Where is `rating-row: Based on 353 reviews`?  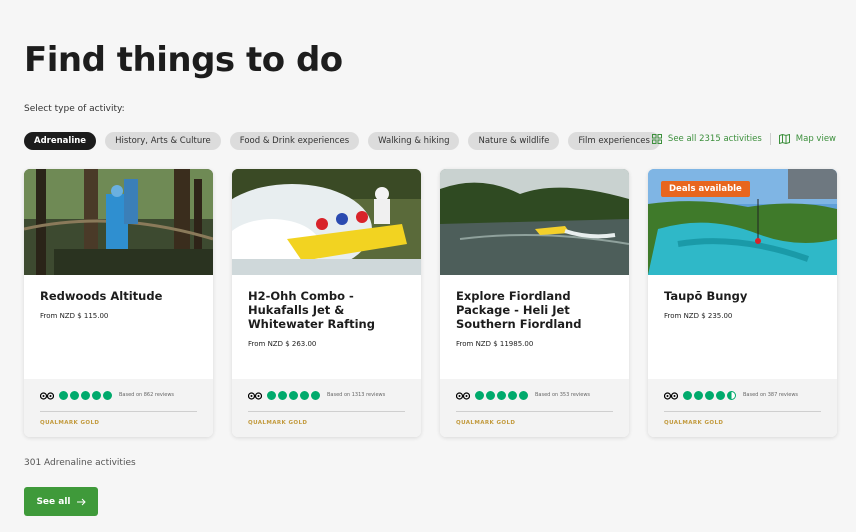 rating-row: Based on 353 reviews is located at coordinates (534, 395).